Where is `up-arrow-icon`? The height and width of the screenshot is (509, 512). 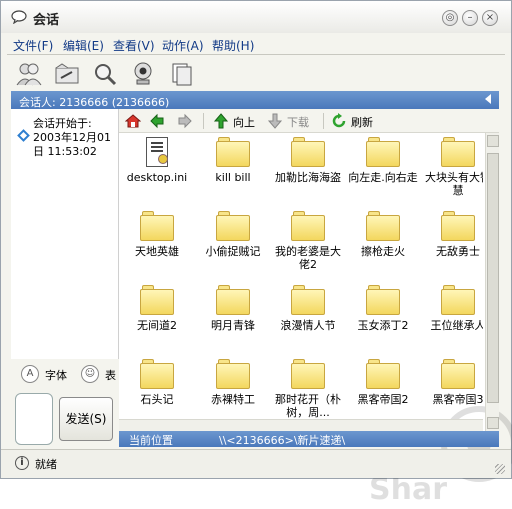 up-arrow-icon is located at coordinates (221, 121).